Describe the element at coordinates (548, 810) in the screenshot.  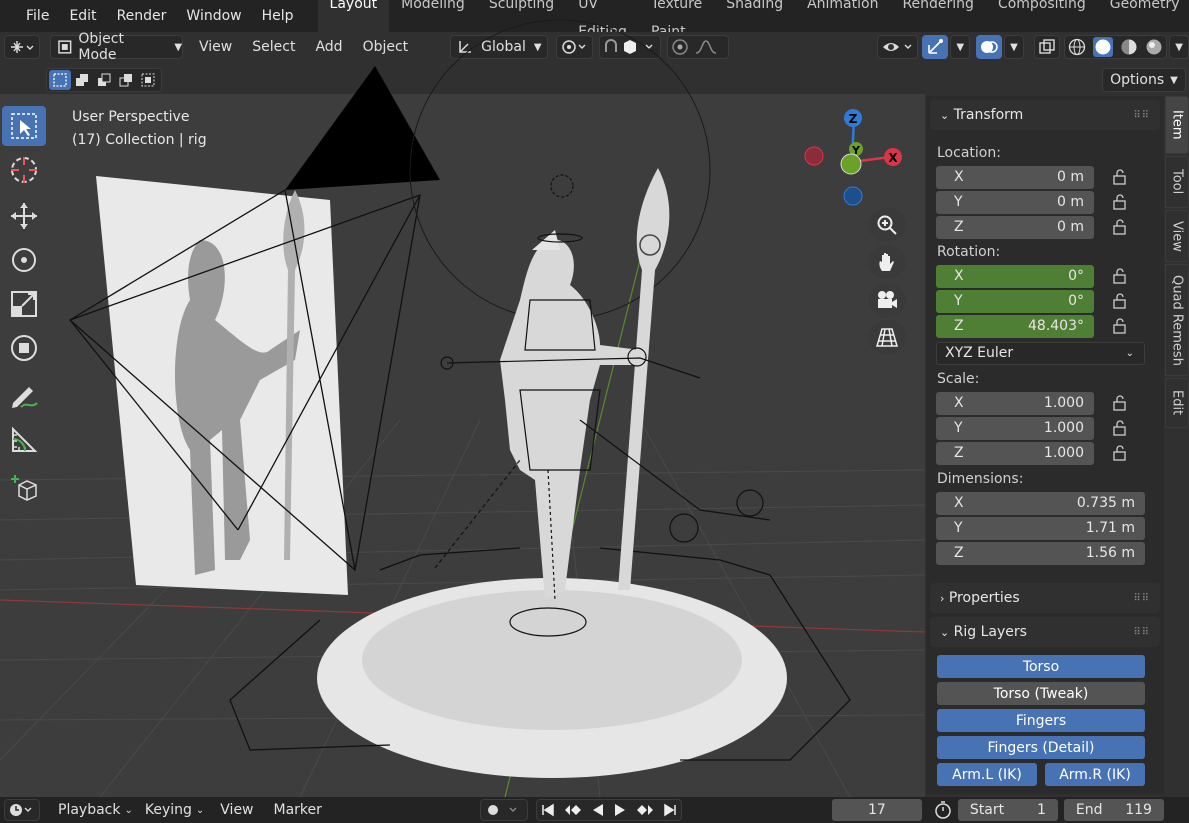
I see `jump-start-icon` at that location.